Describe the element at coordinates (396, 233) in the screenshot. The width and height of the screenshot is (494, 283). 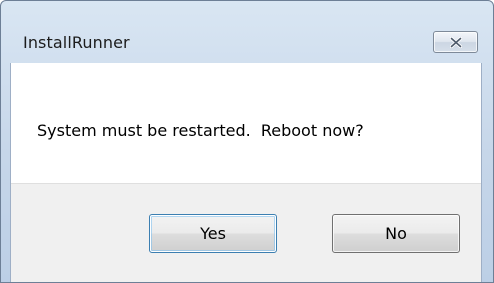
I see `no-button: No` at that location.